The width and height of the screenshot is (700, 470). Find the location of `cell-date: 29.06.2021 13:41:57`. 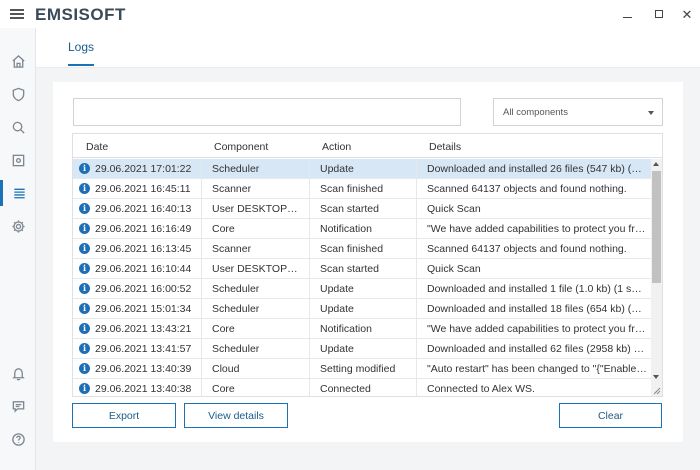

cell-date: 29.06.2021 13:41:57 is located at coordinates (143, 349).